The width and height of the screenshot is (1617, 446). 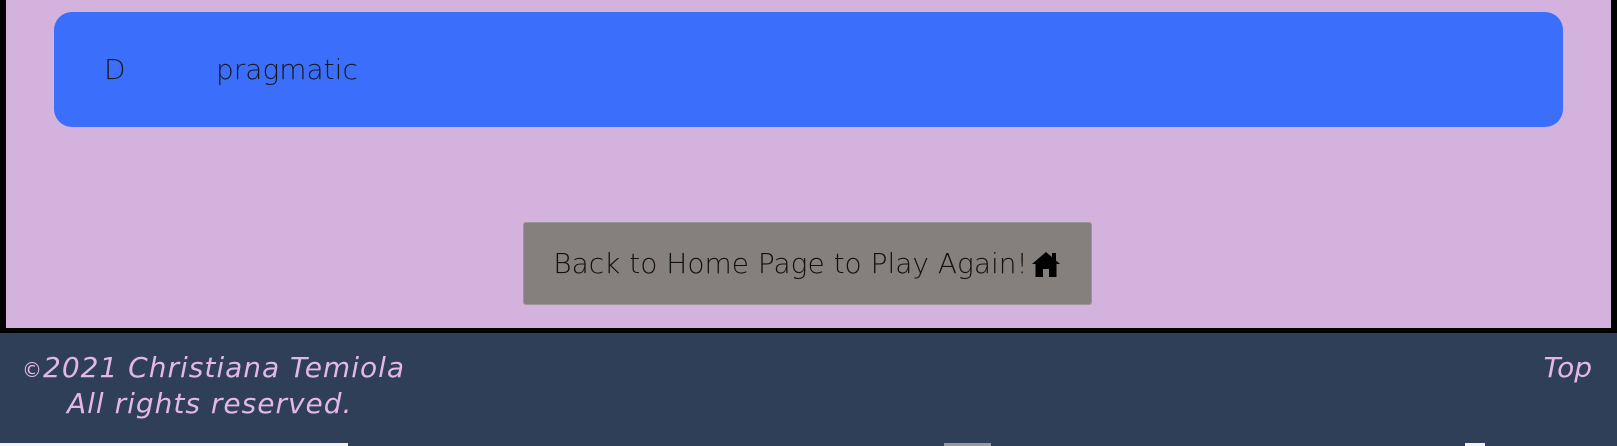 What do you see at coordinates (224, 367) in the screenshot?
I see `copyright-text: 2021 Christiana Temiola` at bounding box center [224, 367].